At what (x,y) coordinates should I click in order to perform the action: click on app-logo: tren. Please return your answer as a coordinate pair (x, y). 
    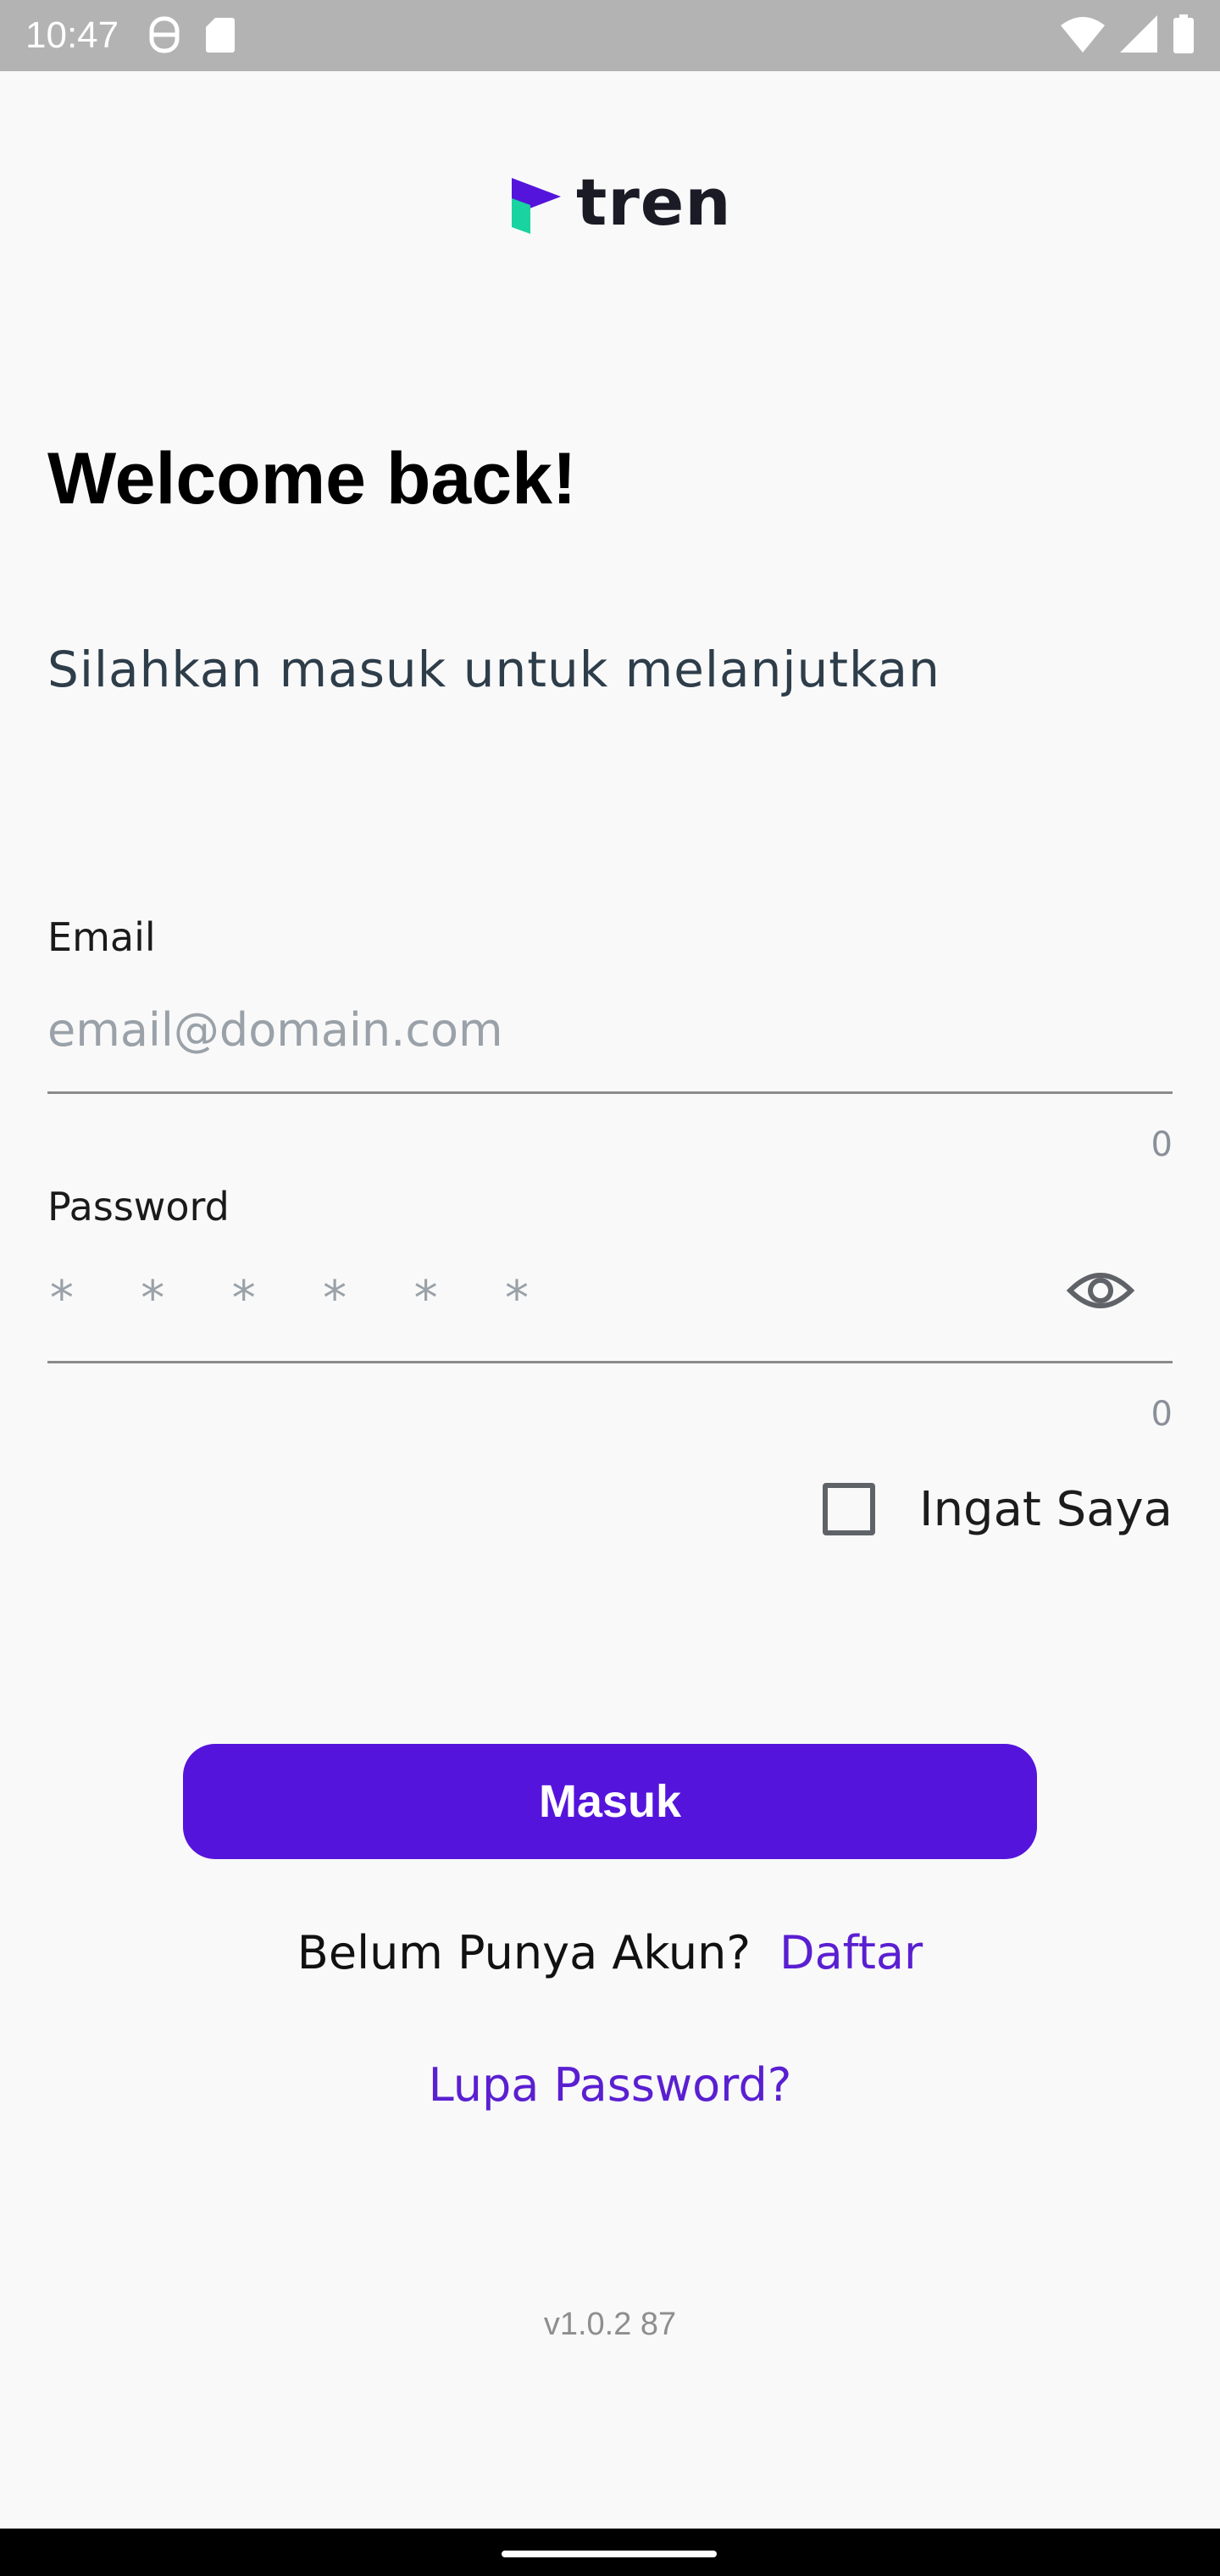
    Looking at the image, I should click on (619, 205).